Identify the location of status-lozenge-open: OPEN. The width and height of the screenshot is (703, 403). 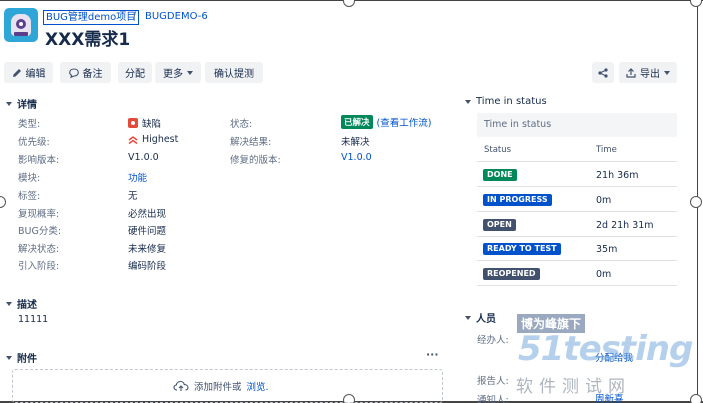
(499, 225).